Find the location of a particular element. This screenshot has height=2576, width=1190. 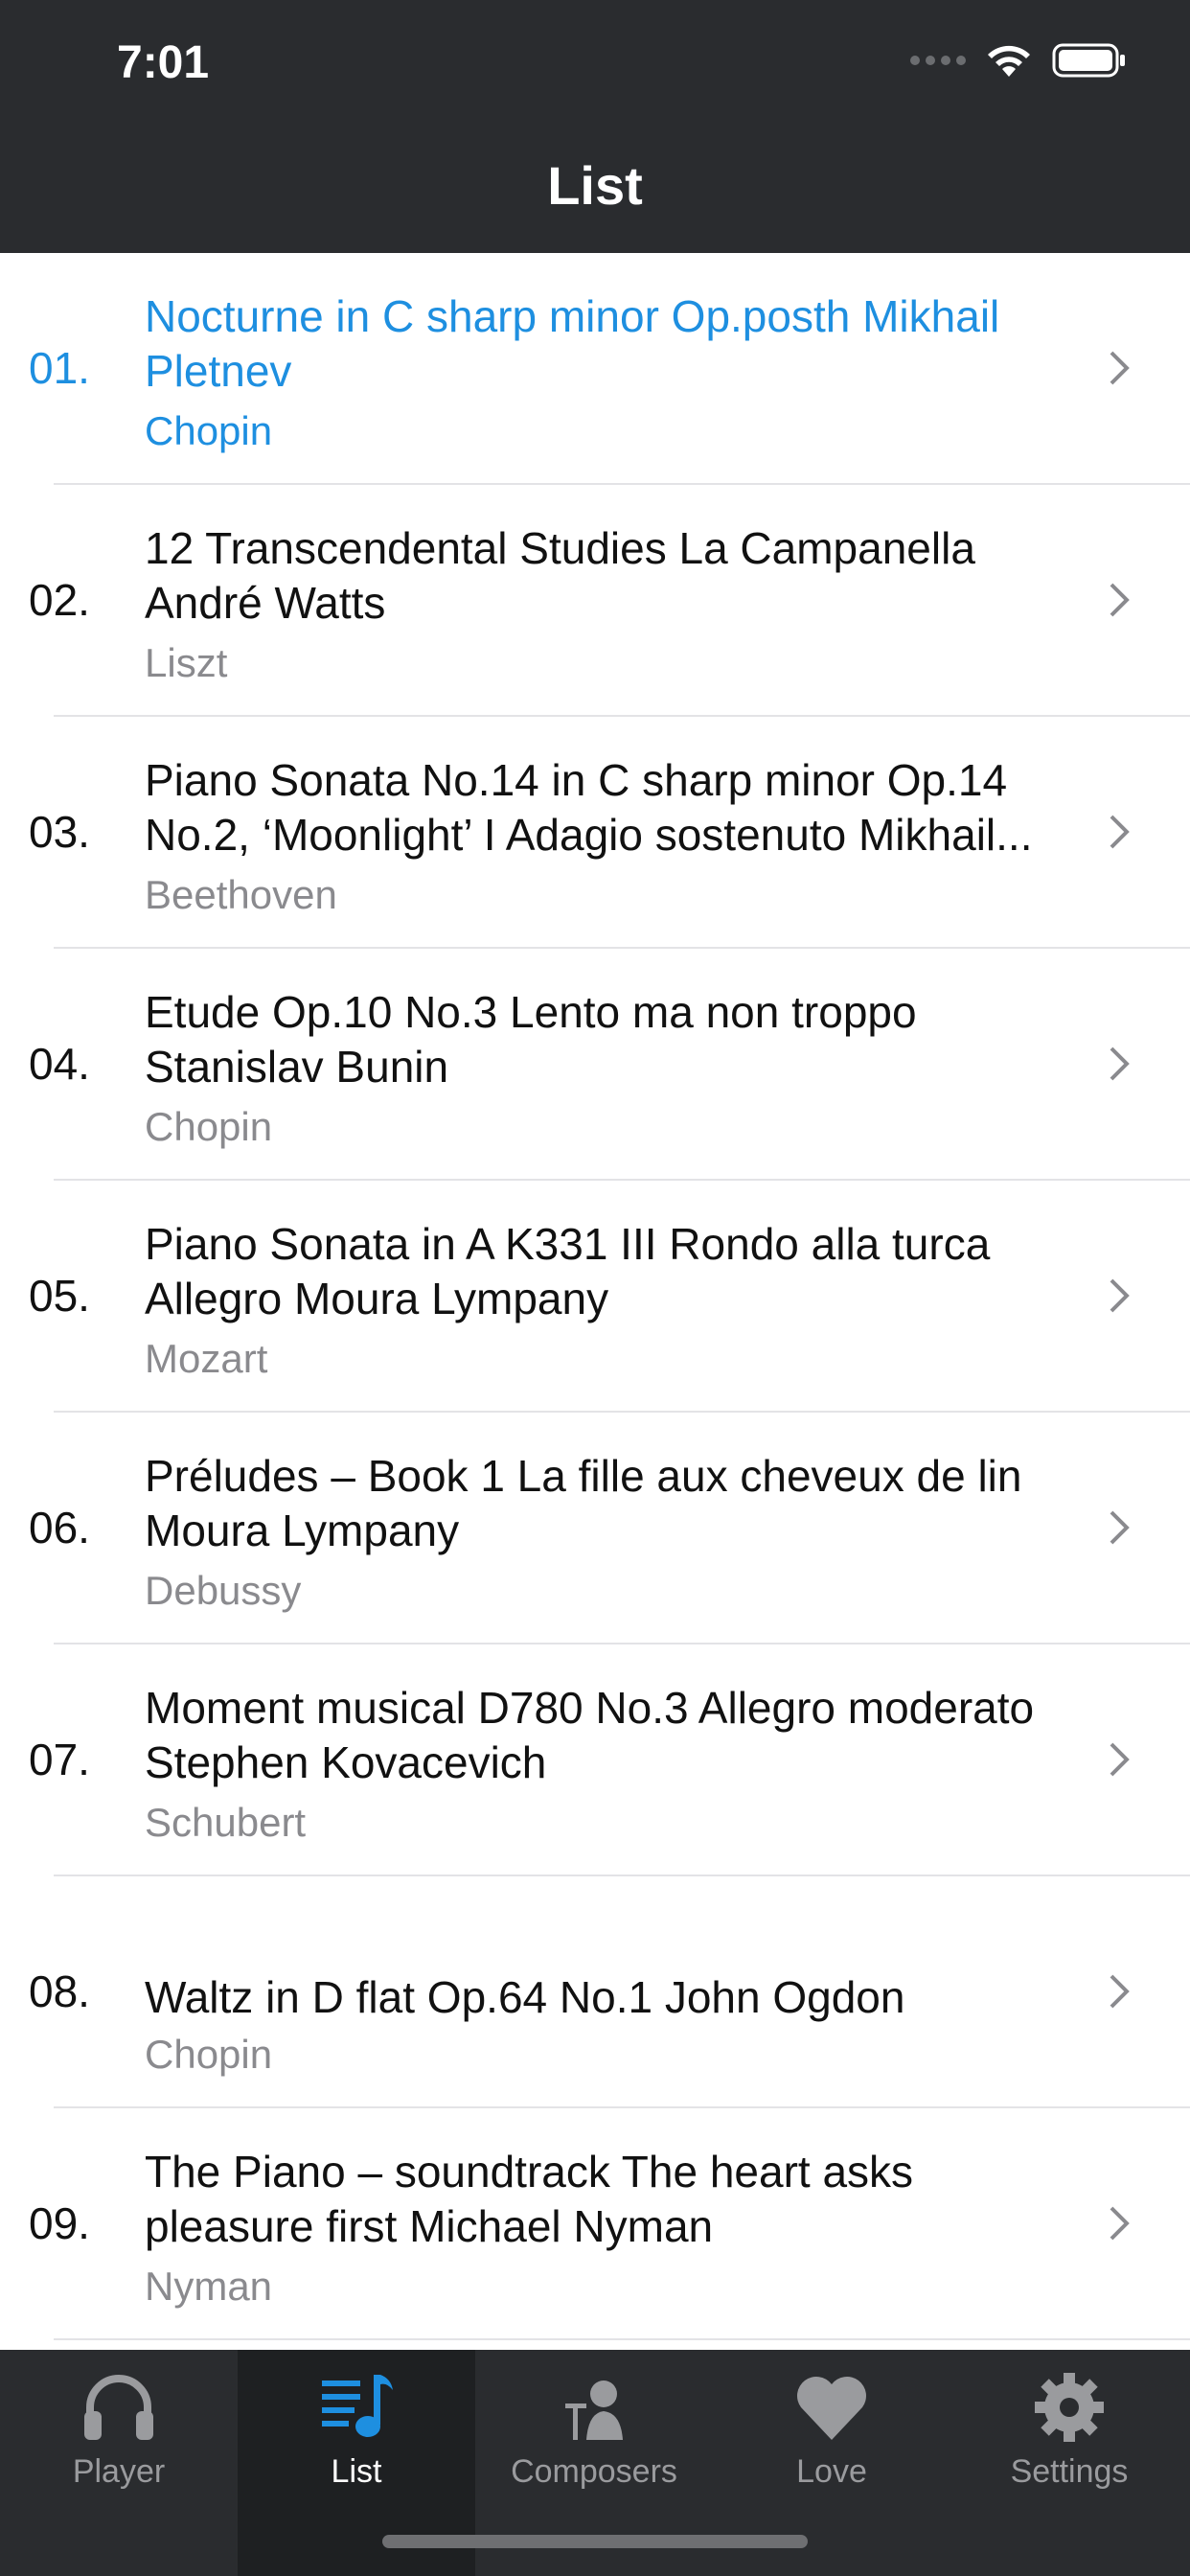

track-number: 05. is located at coordinates (60, 1296).